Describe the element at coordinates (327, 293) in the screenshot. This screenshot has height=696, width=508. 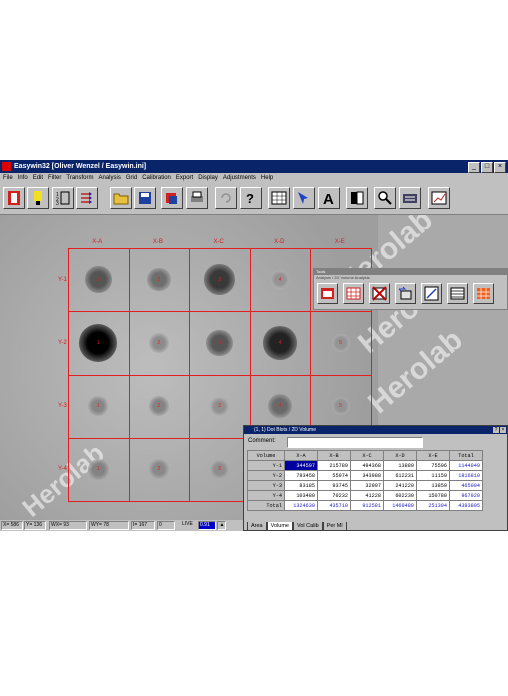
I see `grid-select-icon` at that location.